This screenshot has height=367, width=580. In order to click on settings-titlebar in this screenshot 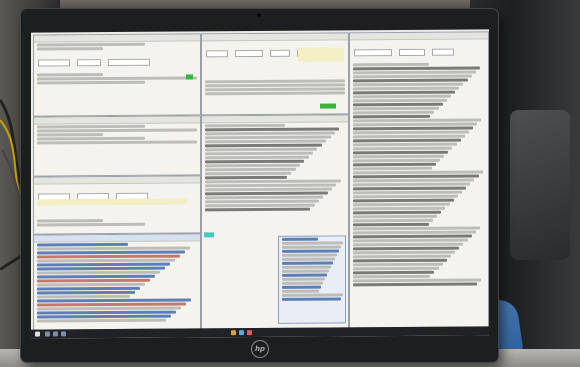, I will do `click(117, 120)`.